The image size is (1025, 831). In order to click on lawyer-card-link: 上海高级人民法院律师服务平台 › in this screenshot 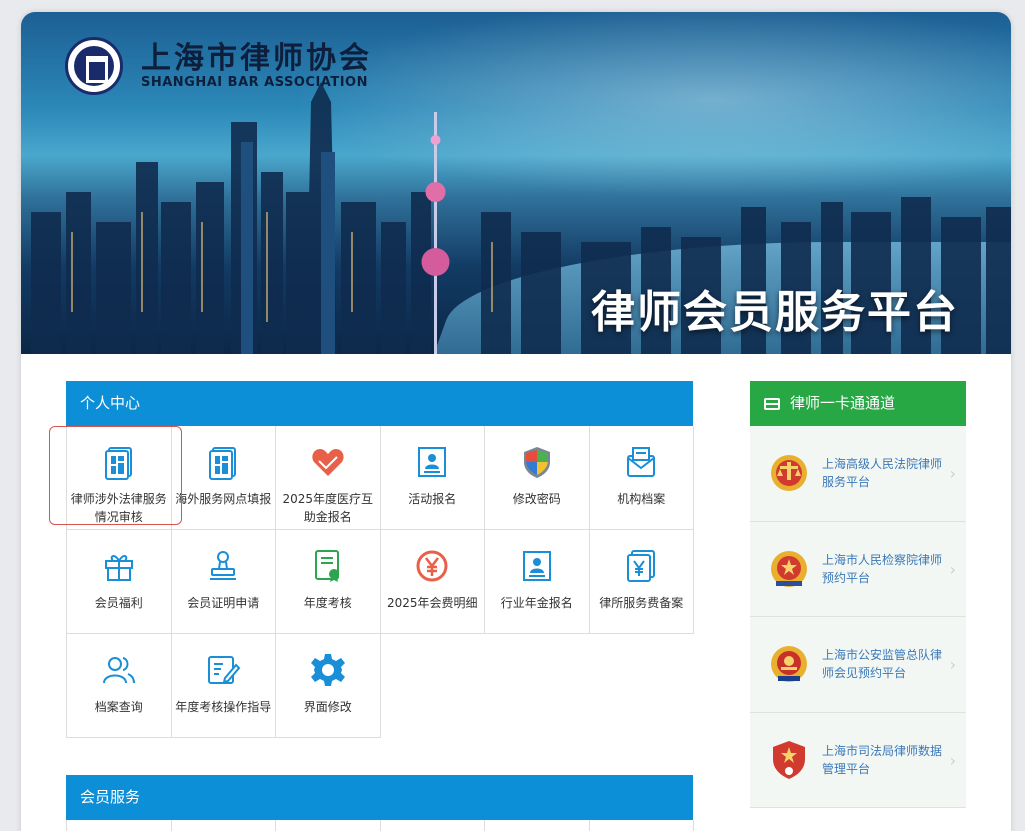, I will do `click(858, 474)`.